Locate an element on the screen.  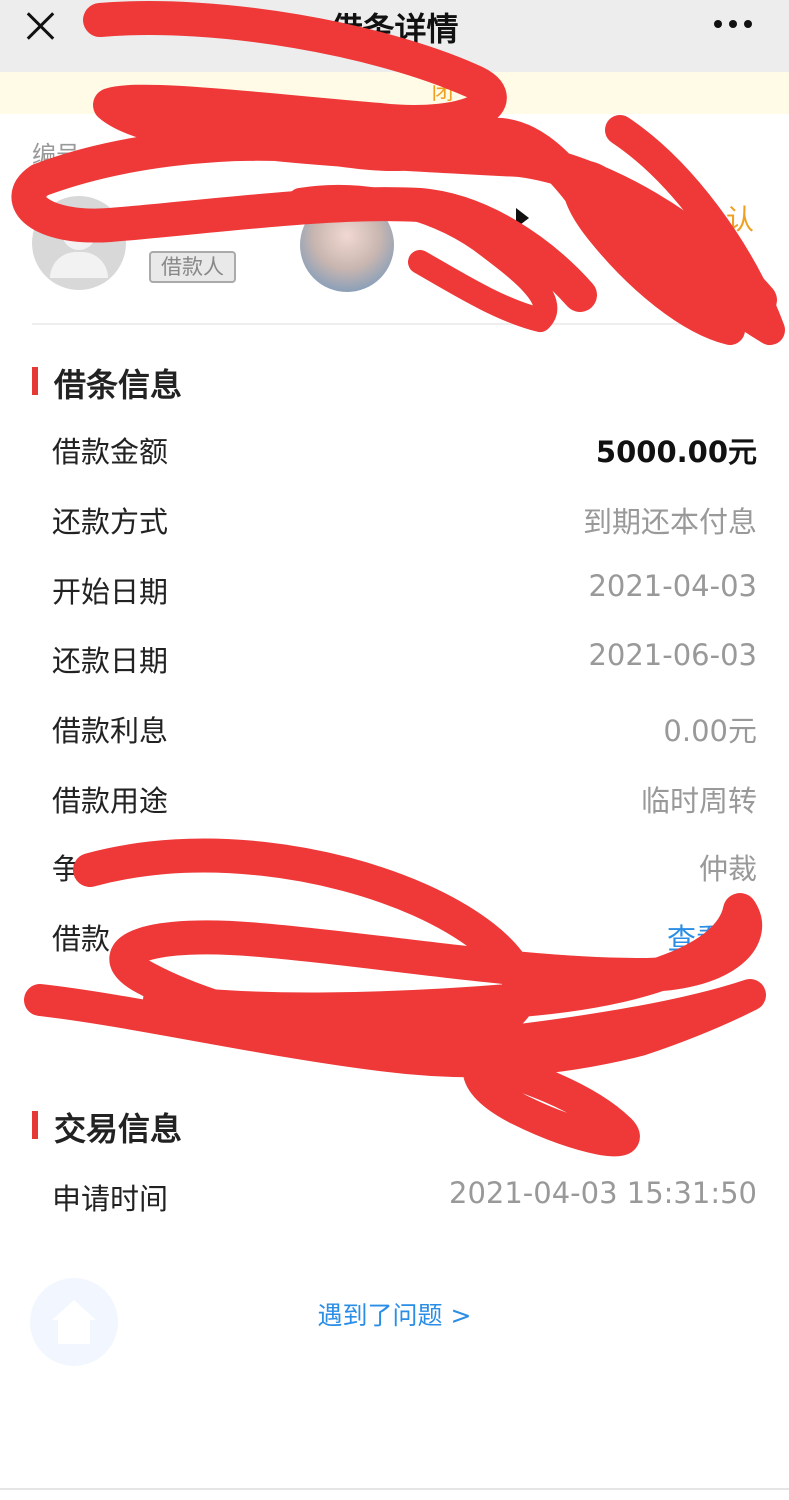
arrow-icon is located at coordinates (522, 218).